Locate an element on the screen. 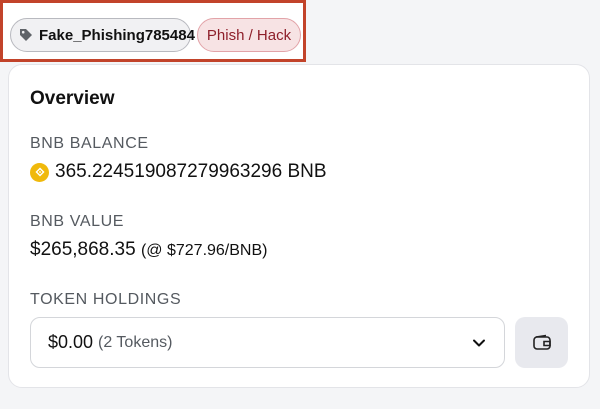 The height and width of the screenshot is (409, 600). bnb-value-row: $265,868.35 (@ $727.96/BNB) is located at coordinates (148, 250).